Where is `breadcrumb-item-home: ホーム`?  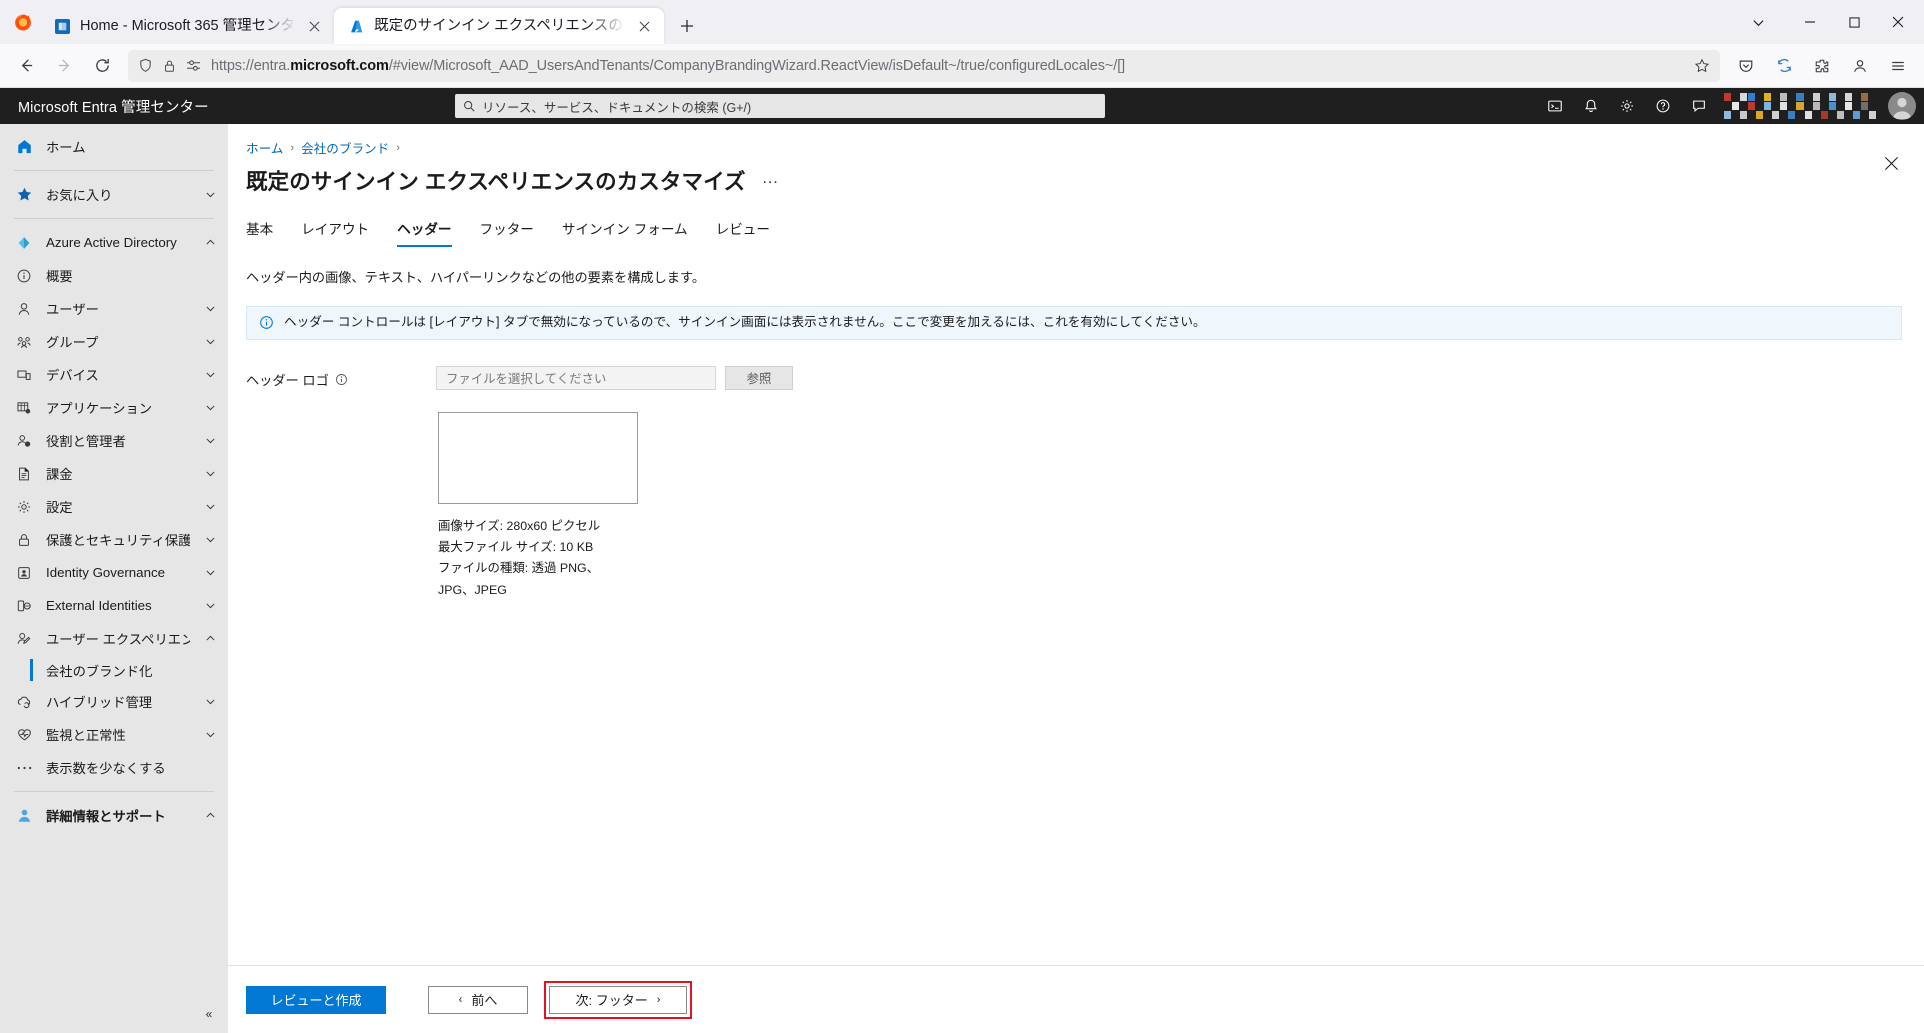
breadcrumb-item-home: ホーム is located at coordinates (264, 147).